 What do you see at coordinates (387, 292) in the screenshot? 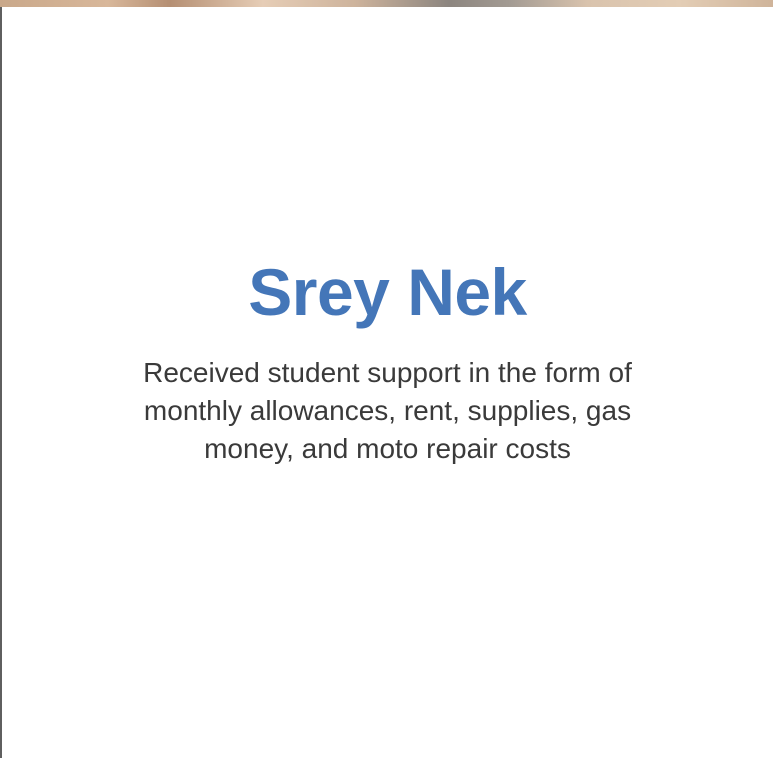
I see `person-name: Srey Nek` at bounding box center [387, 292].